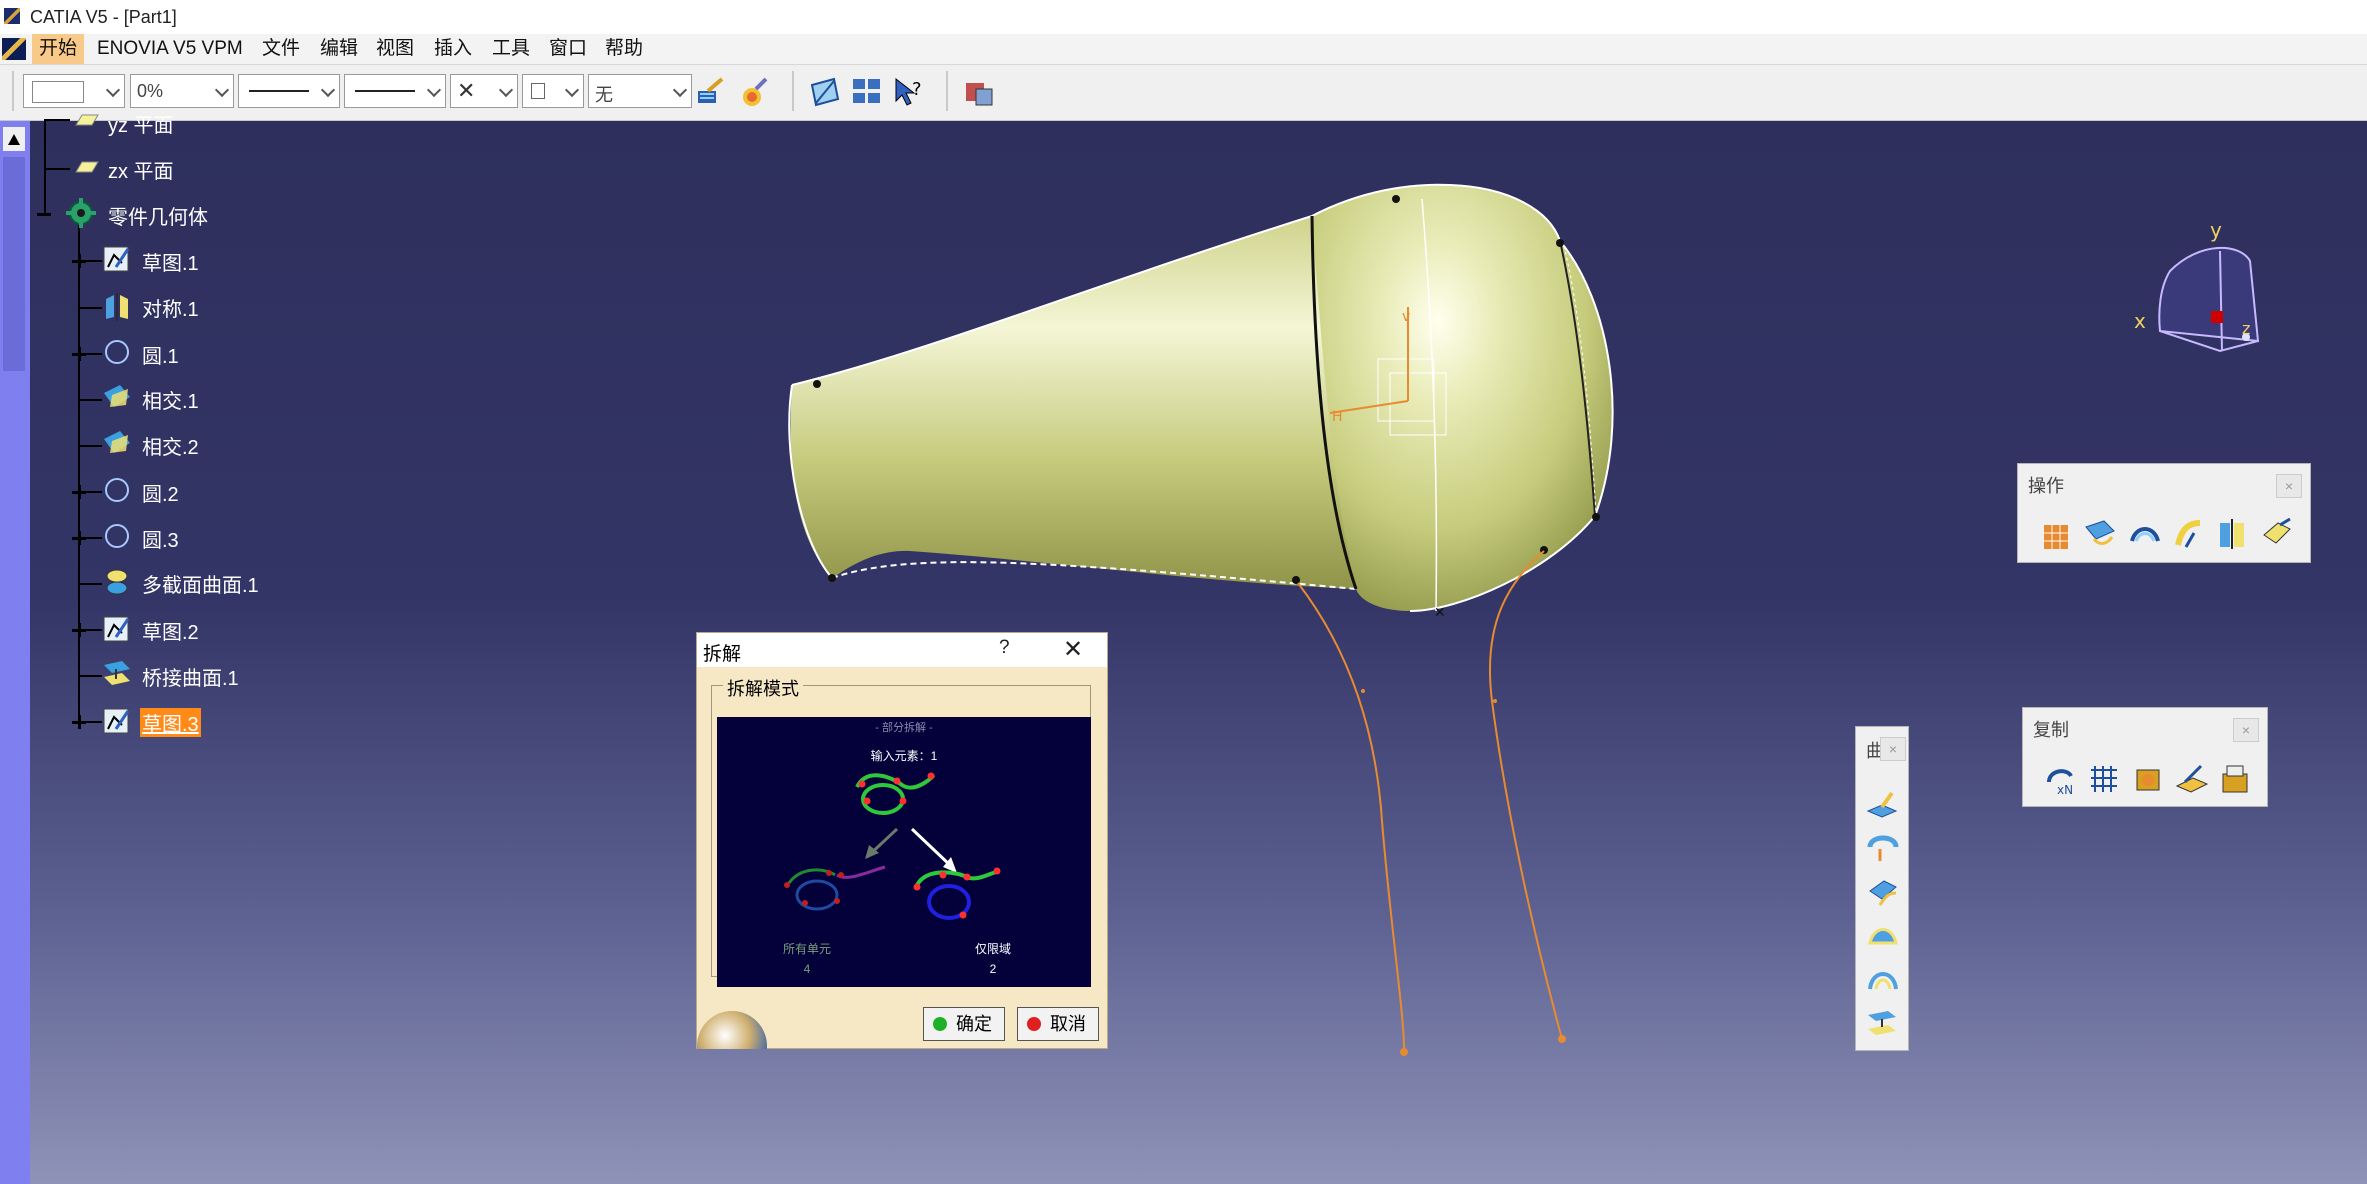 This screenshot has height=1184, width=2367. Describe the element at coordinates (979, 92) in the screenshot. I see `catalog-icon` at that location.